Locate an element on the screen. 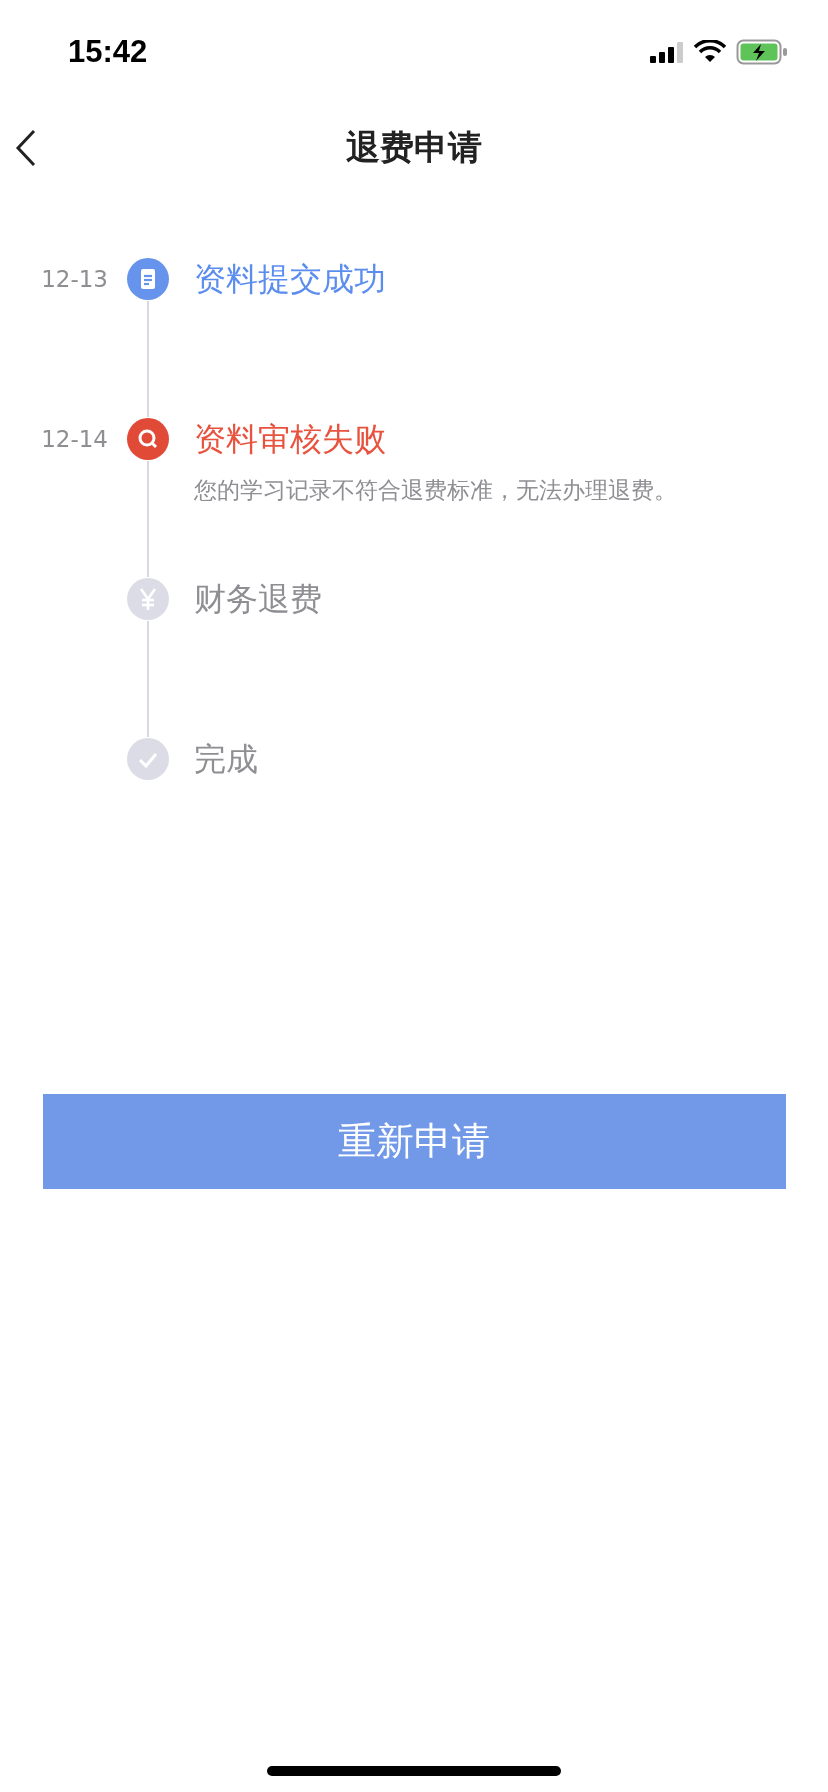  step-date: 12-13 is located at coordinates (74, 279).